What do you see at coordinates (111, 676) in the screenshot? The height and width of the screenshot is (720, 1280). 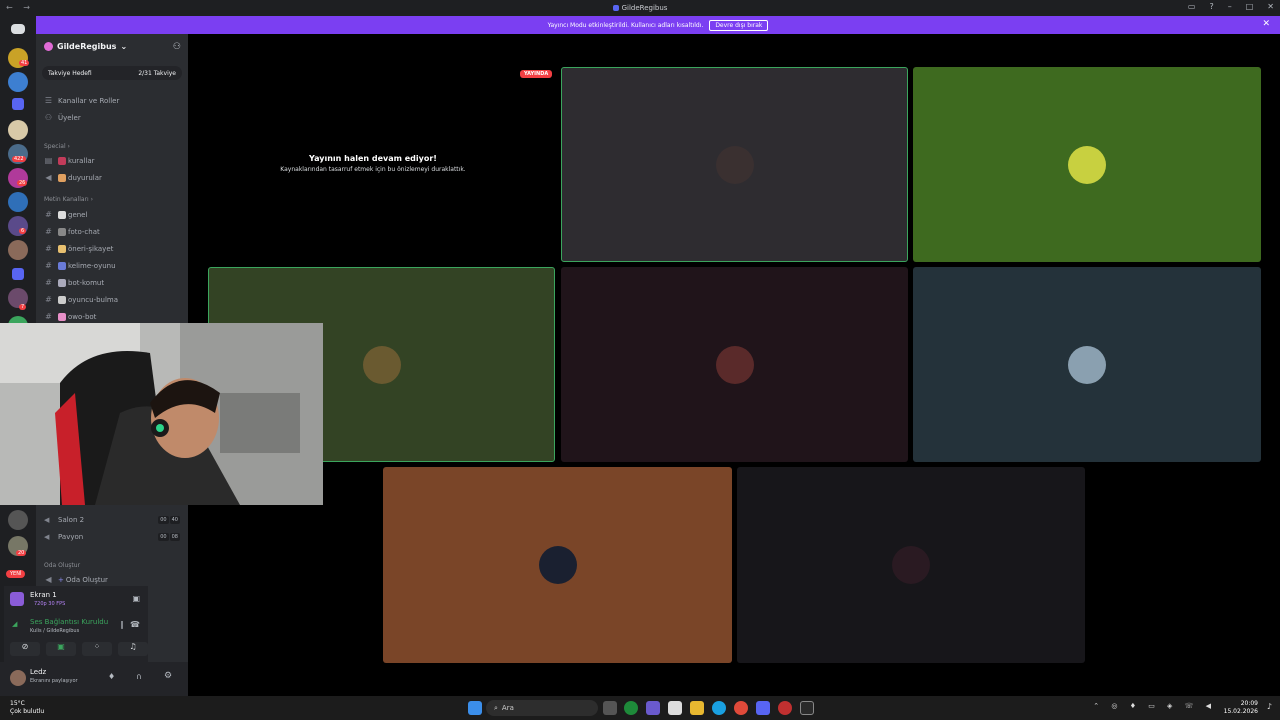 I see `microphone-icon: ♦` at bounding box center [111, 676].